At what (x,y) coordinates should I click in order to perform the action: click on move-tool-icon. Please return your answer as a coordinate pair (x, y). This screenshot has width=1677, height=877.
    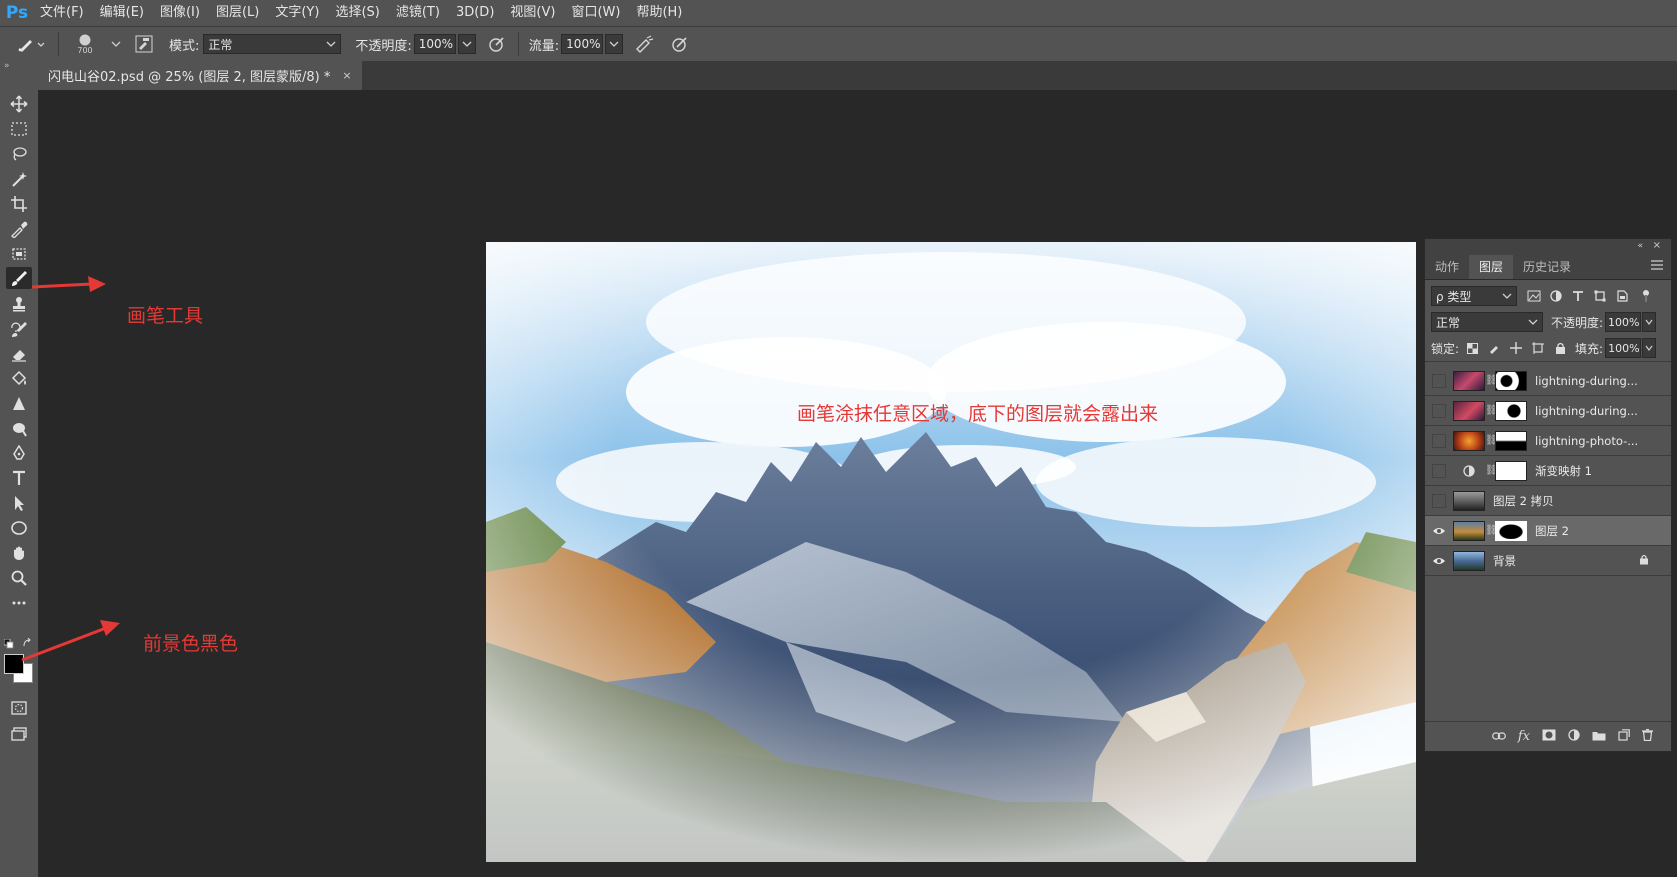
    Looking at the image, I should click on (19, 104).